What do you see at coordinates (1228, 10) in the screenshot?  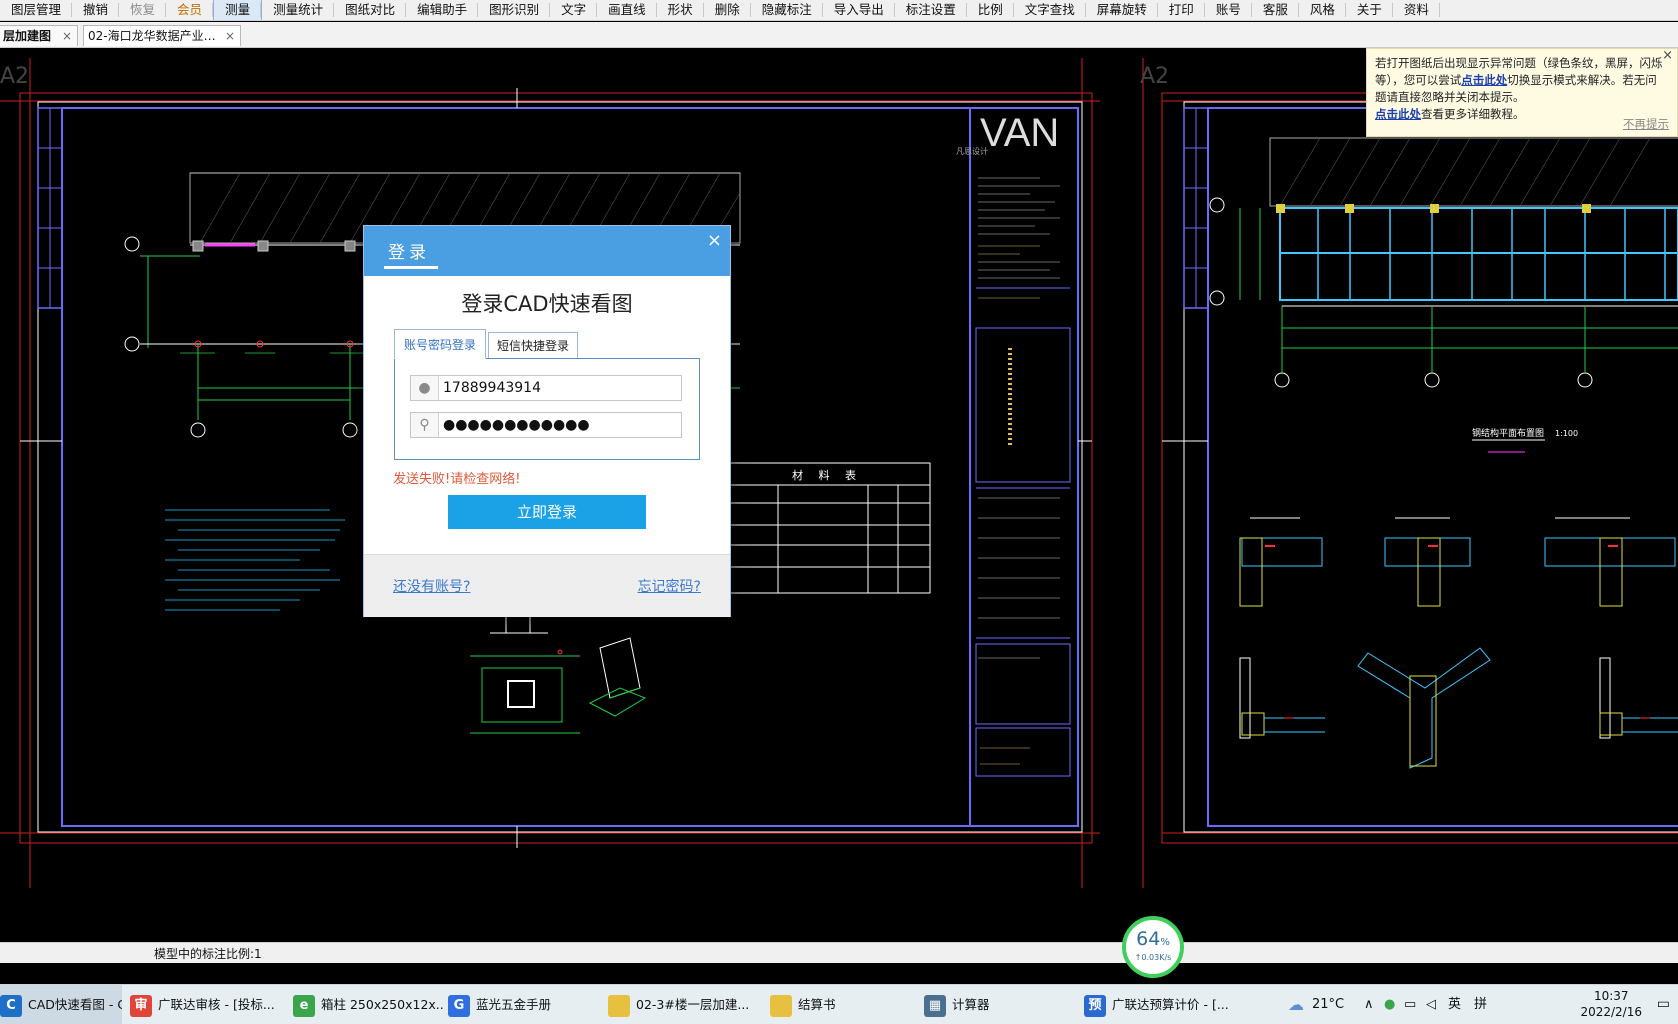 I see `menu-item-20: 账号` at bounding box center [1228, 10].